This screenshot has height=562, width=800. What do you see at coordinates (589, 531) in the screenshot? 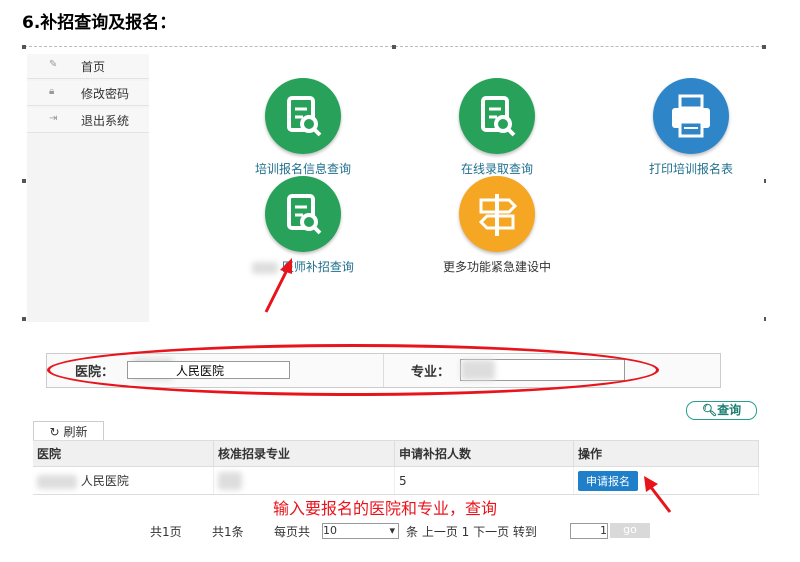
I see `goto-page-input: 1` at bounding box center [589, 531].